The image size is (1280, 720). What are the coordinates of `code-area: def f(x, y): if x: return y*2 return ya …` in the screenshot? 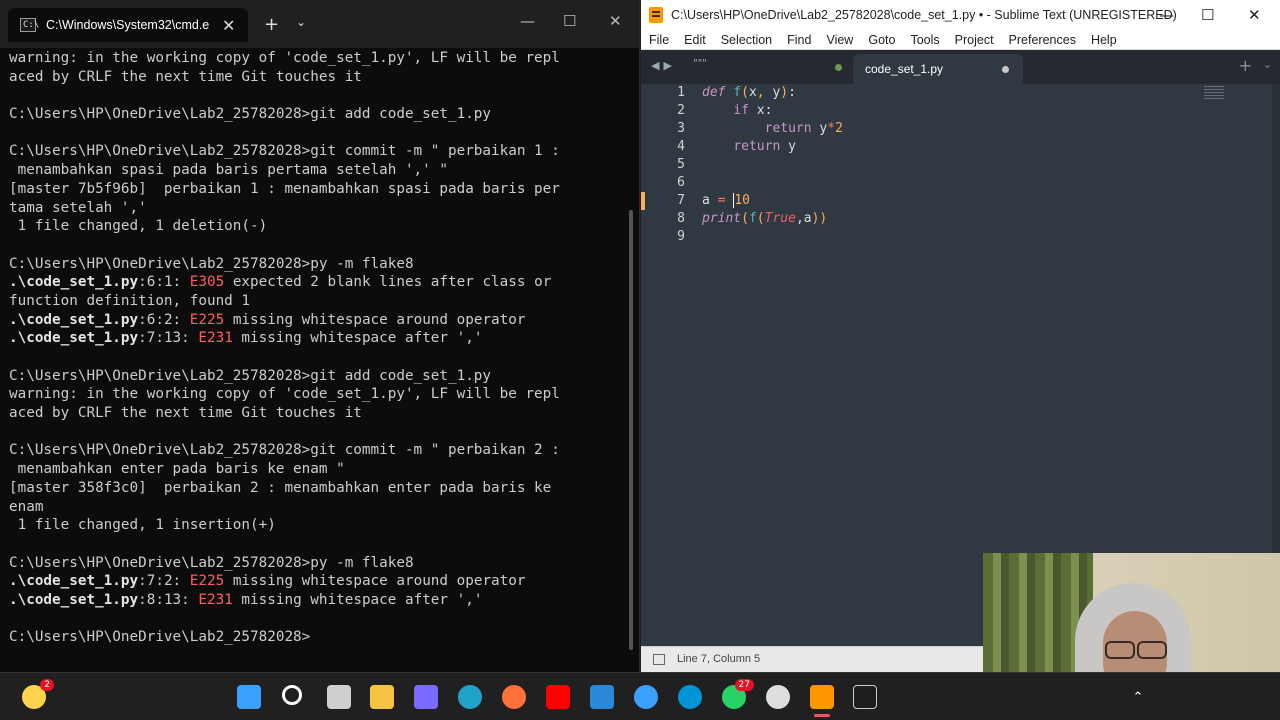 It's located at (772, 165).